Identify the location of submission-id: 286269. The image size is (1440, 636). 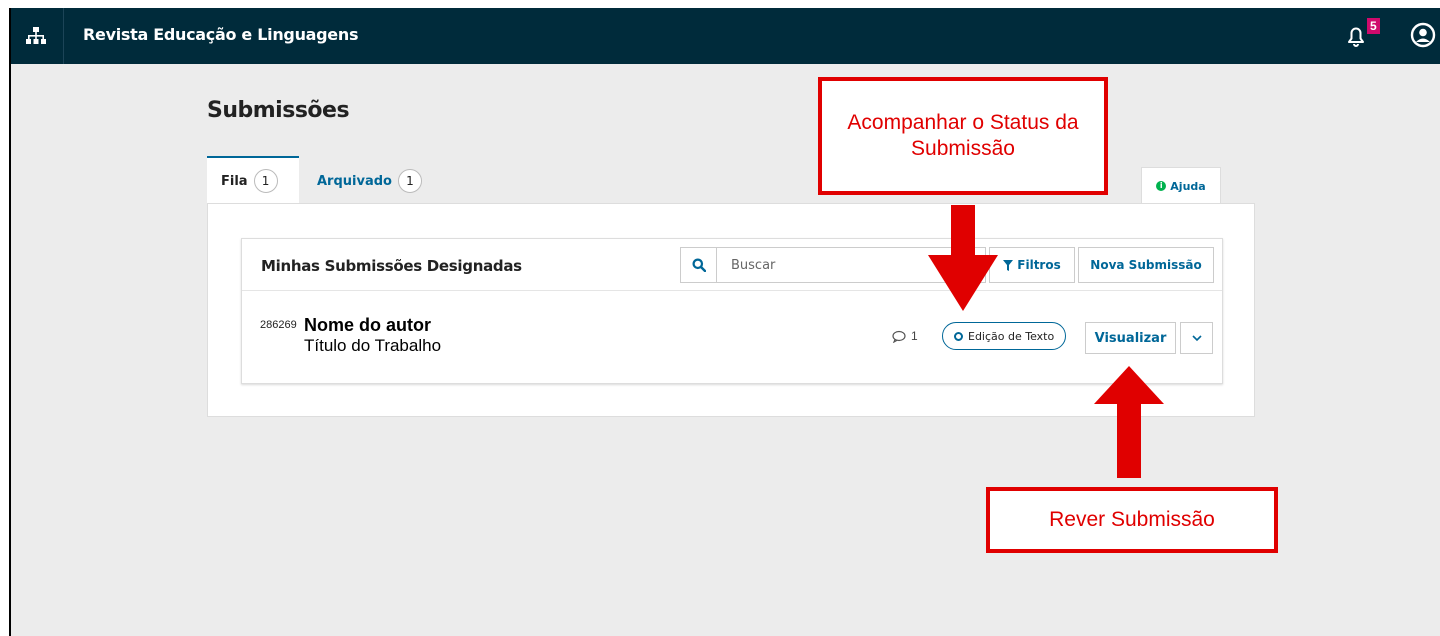
(278, 325).